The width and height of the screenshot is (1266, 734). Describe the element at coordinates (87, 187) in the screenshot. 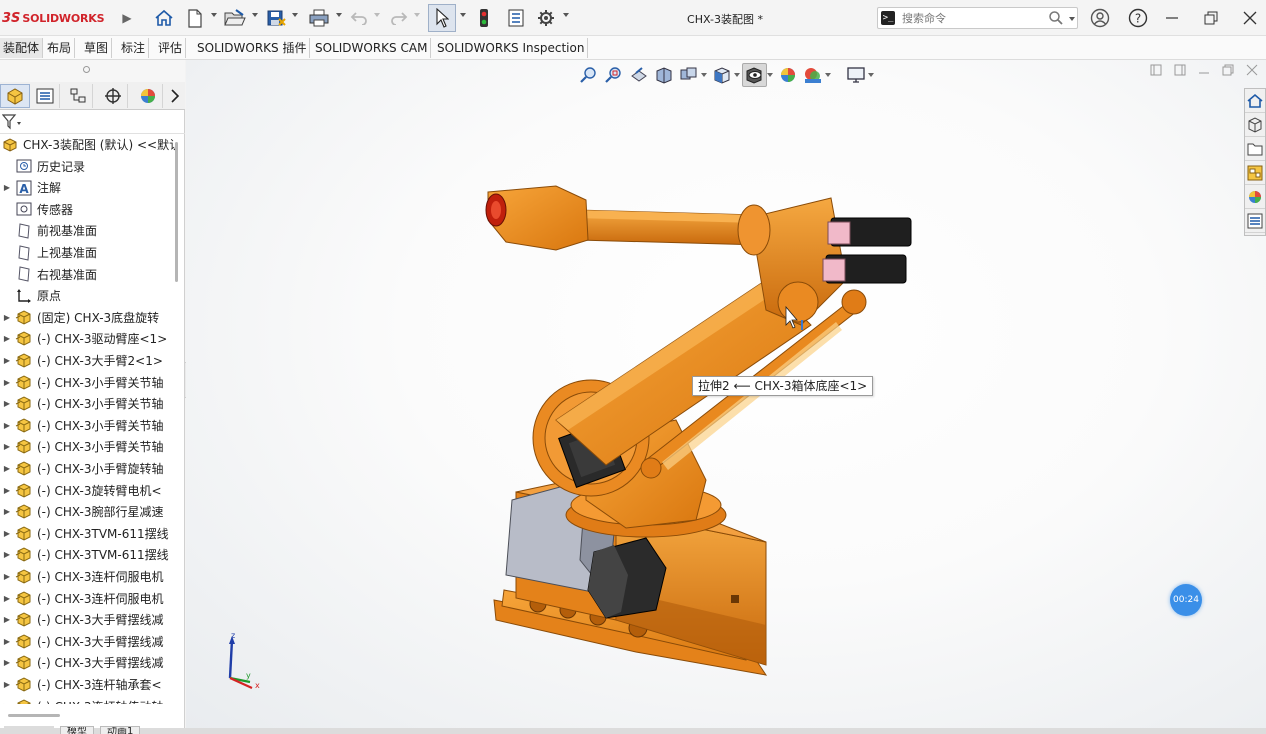

I see `tree-item: ▶ A 注解` at that location.